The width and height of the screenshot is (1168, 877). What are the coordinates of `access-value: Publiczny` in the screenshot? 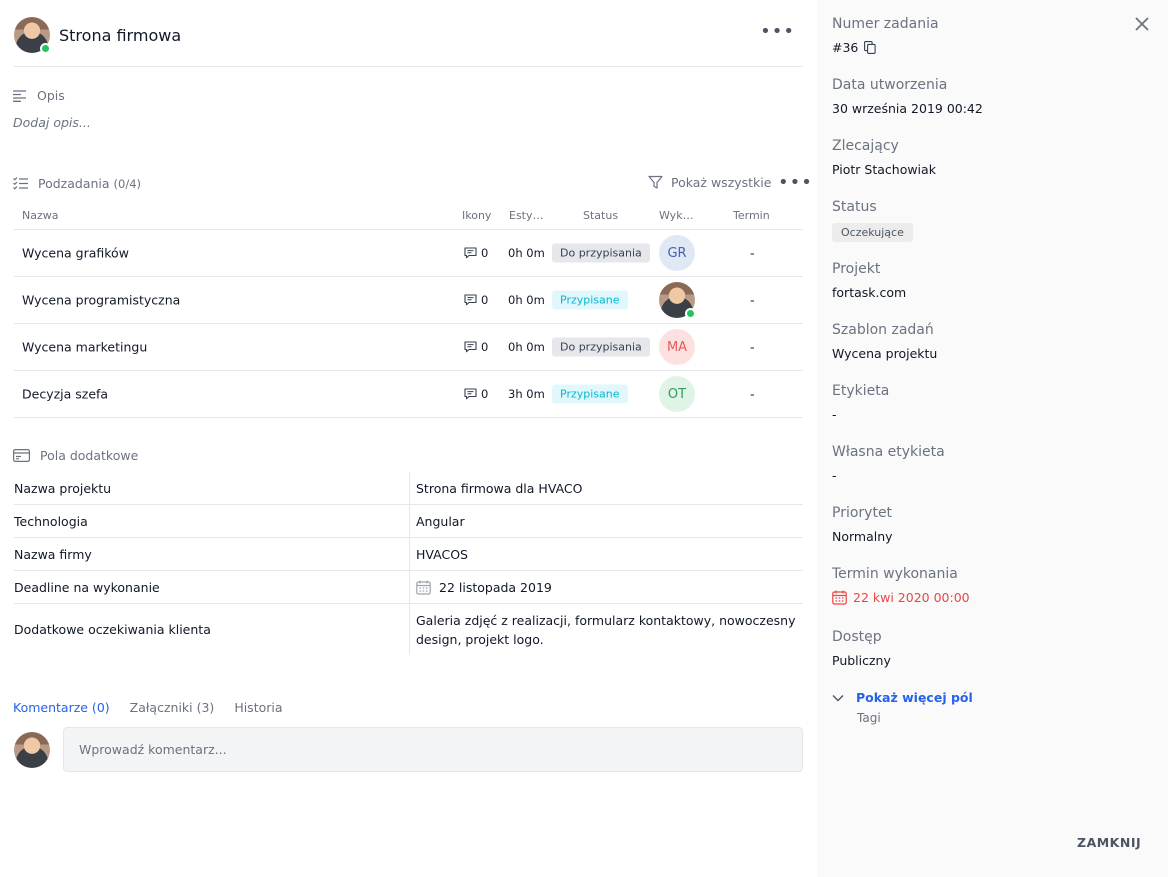 It's located at (861, 660).